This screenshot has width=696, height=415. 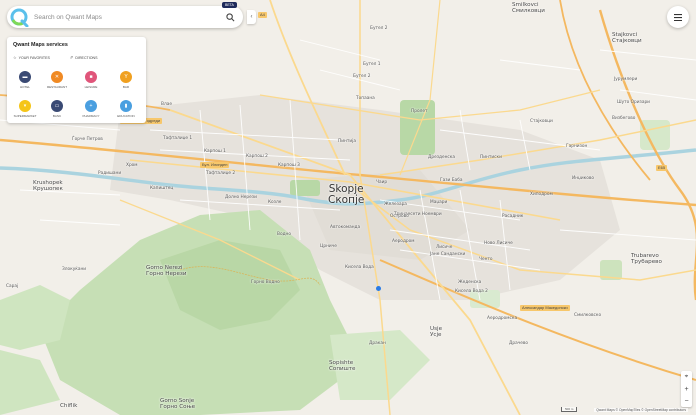 I want to click on street-label: Драчево, so click(x=519, y=343).